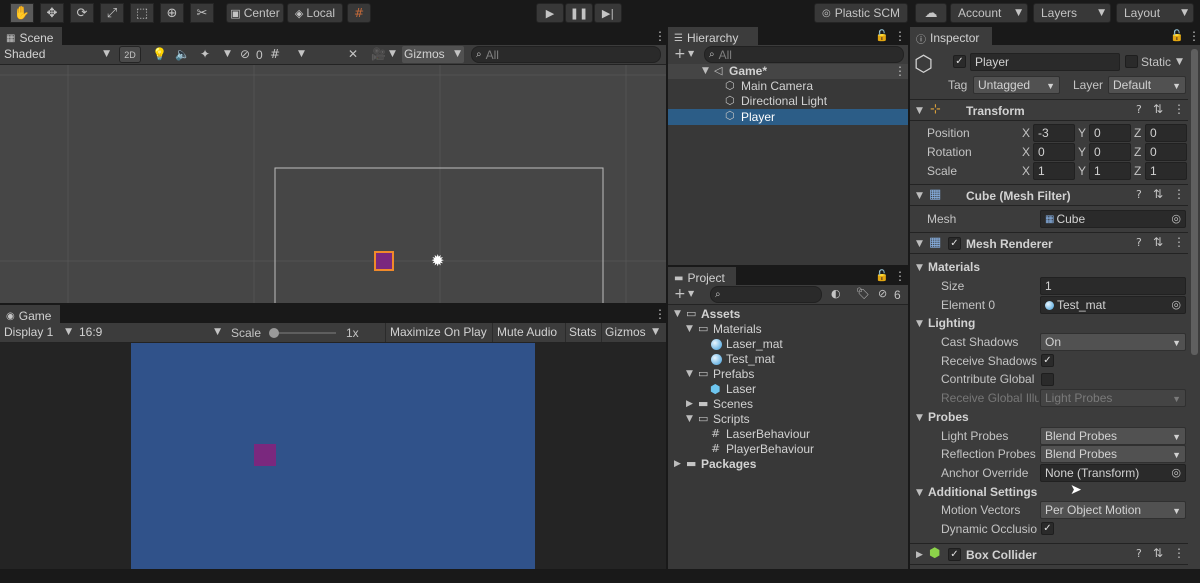  Describe the element at coordinates (788, 329) in the screenshot. I see `project-folder-materials: ▼ ▭ Materials` at that location.